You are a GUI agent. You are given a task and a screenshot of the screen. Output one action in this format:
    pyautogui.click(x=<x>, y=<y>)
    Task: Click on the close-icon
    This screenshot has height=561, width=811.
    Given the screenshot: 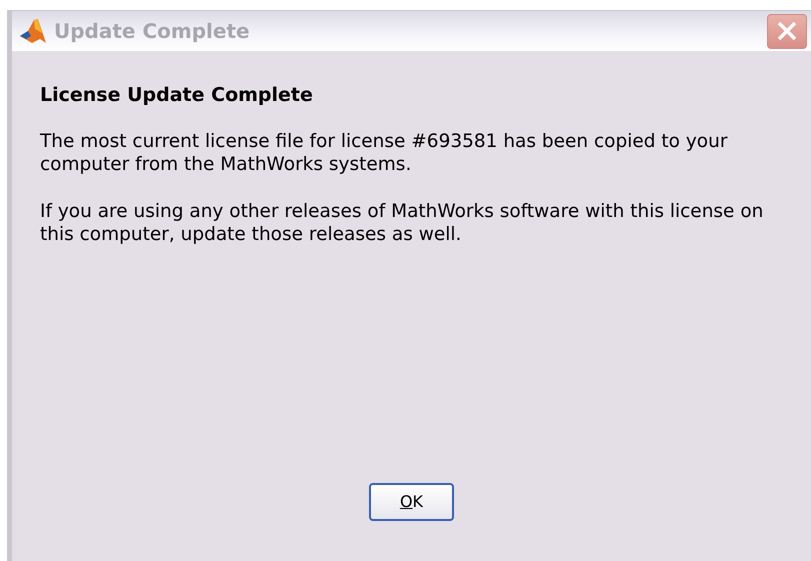 What is the action you would take?
    pyautogui.click(x=787, y=31)
    